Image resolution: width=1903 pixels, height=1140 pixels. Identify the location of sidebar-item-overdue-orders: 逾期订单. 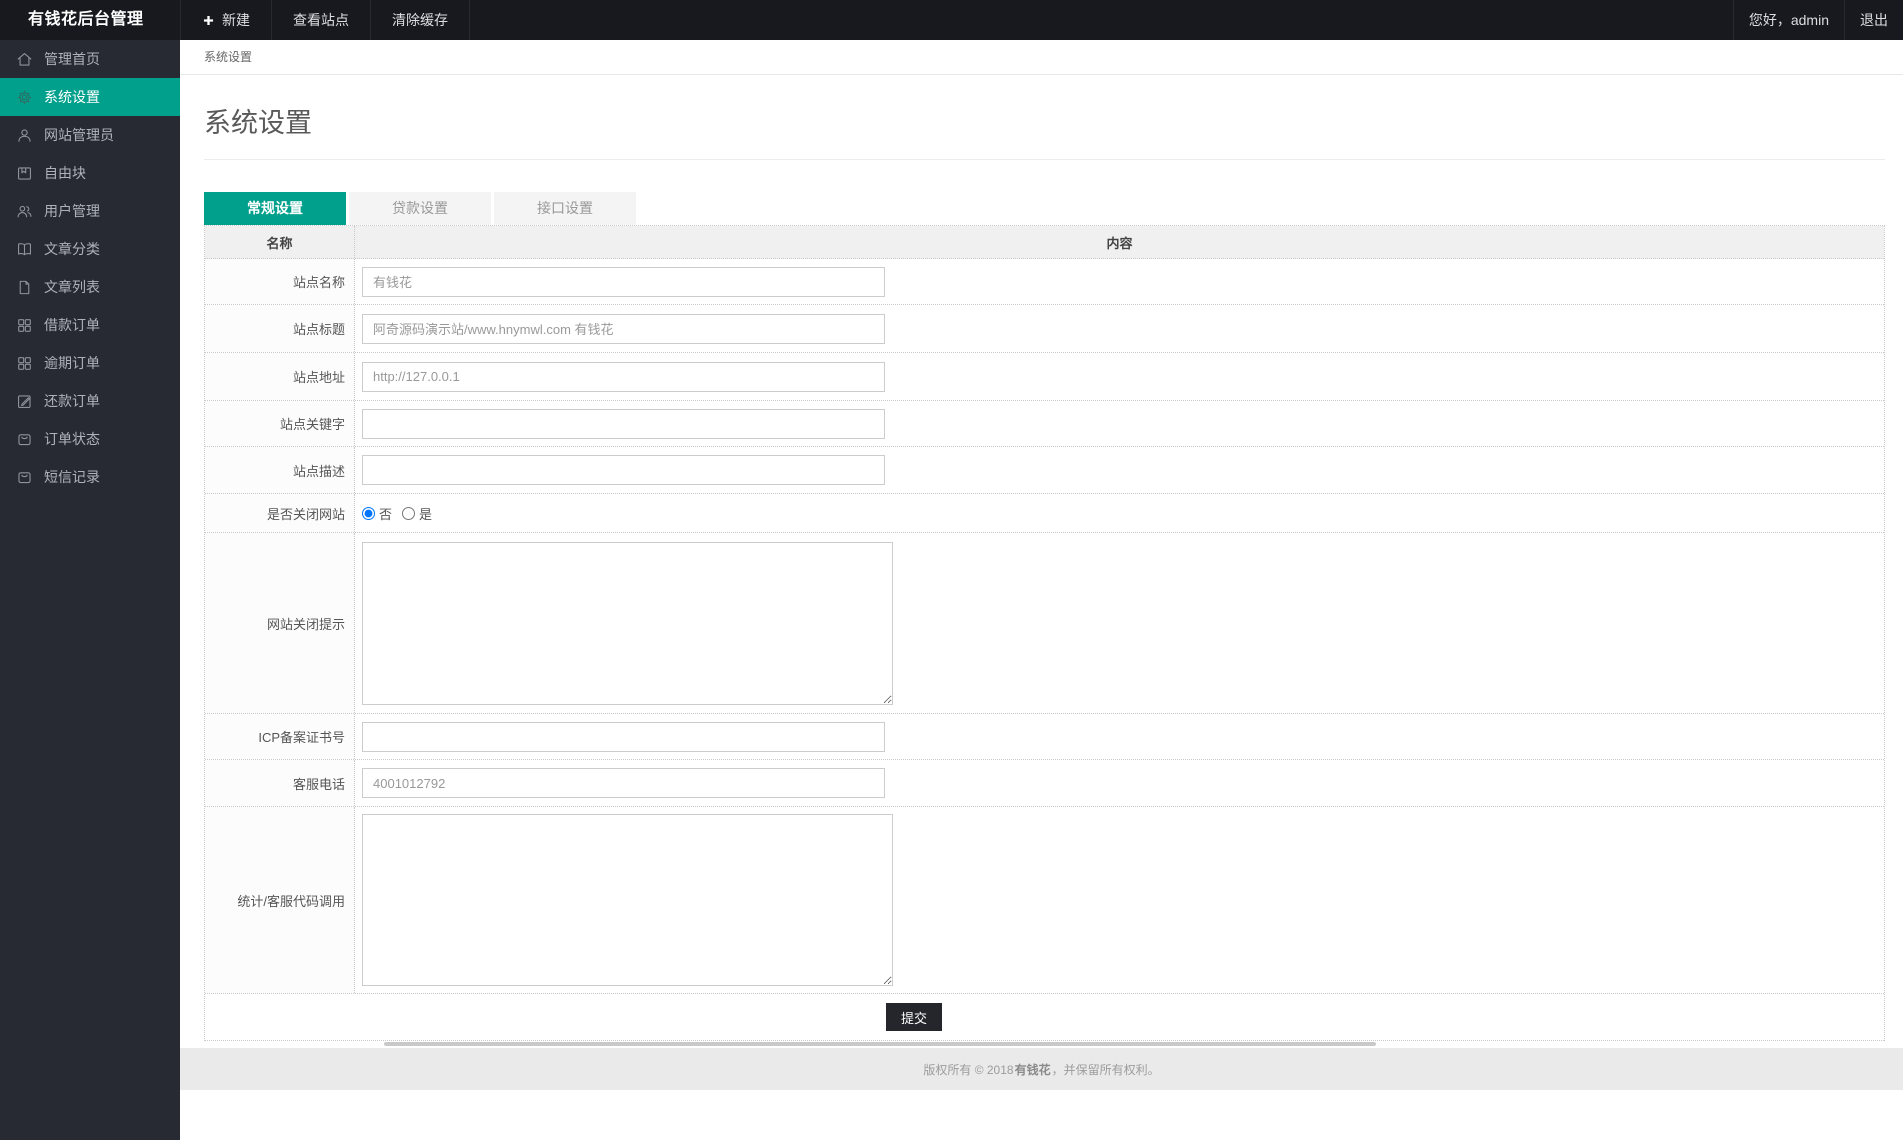
(90, 363).